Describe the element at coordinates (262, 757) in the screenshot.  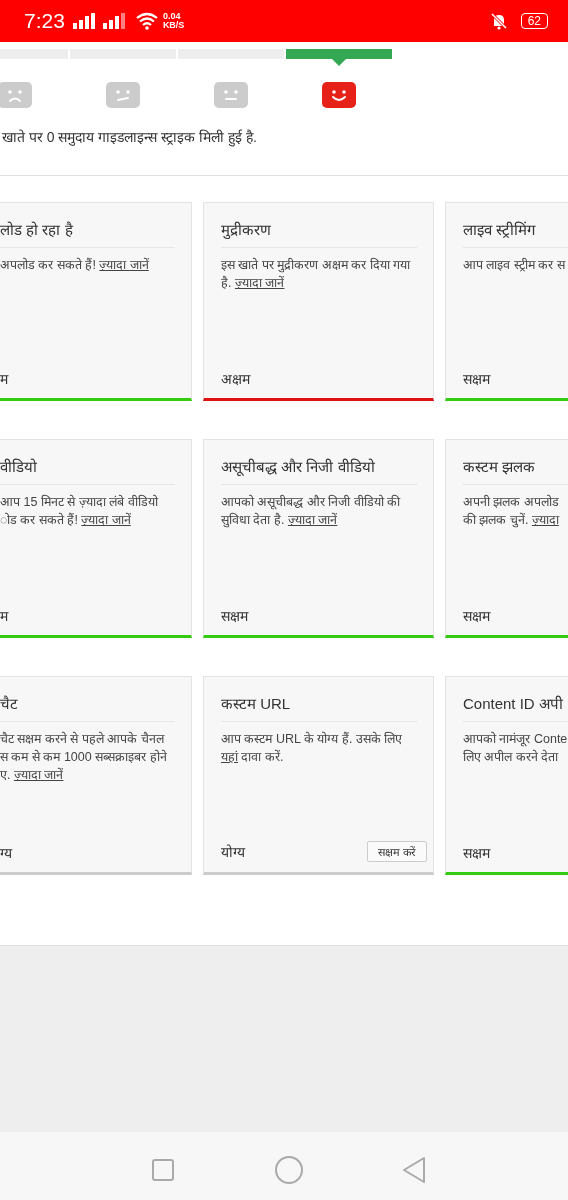
I see `card-description: दावा करें.` at that location.